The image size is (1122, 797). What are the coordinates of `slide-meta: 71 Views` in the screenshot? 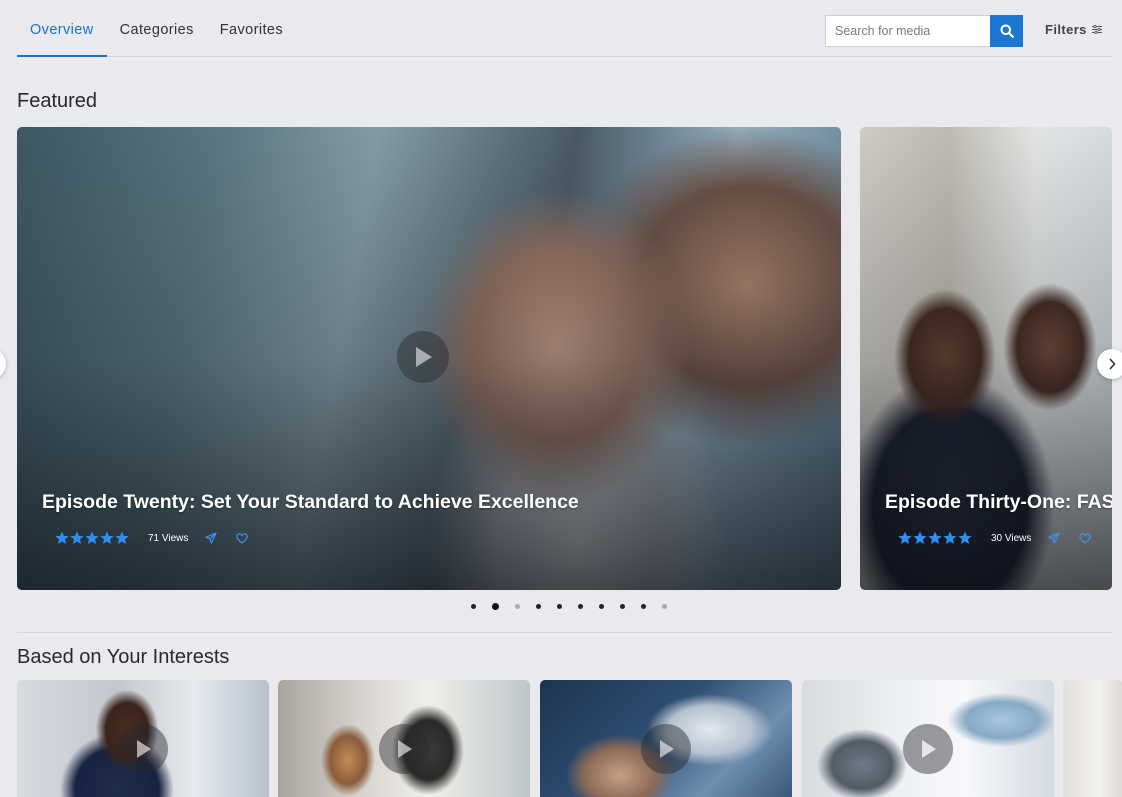 It's located at (161, 538).